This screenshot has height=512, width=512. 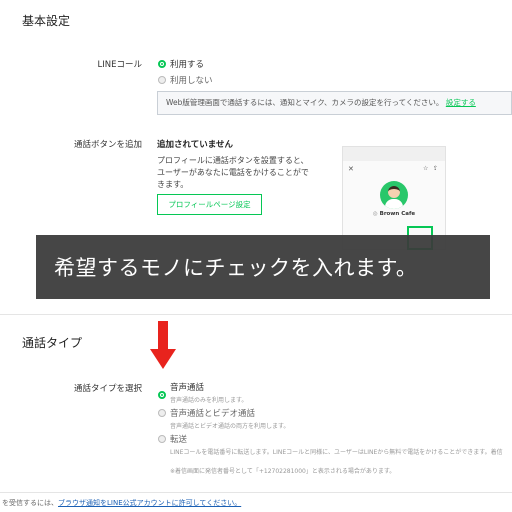 I want to click on profile-page-settings-button: プロフィールページ設定, so click(x=209, y=204).